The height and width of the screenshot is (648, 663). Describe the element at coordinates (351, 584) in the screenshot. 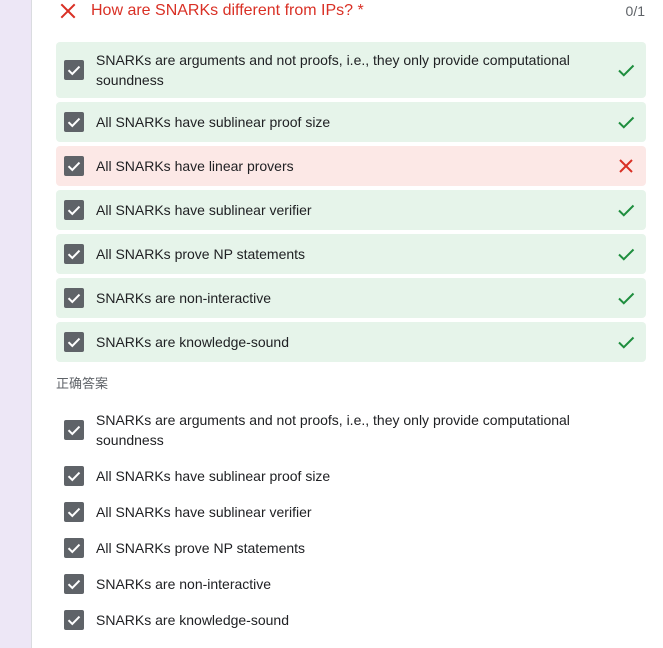

I see `correct-answer-item: SNARKs are non-interactive` at that location.